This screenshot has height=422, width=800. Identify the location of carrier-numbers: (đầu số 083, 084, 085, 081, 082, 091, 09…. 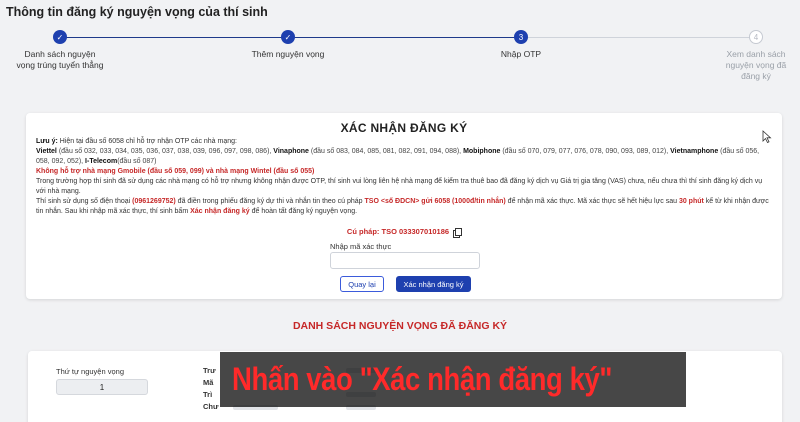
(386, 151).